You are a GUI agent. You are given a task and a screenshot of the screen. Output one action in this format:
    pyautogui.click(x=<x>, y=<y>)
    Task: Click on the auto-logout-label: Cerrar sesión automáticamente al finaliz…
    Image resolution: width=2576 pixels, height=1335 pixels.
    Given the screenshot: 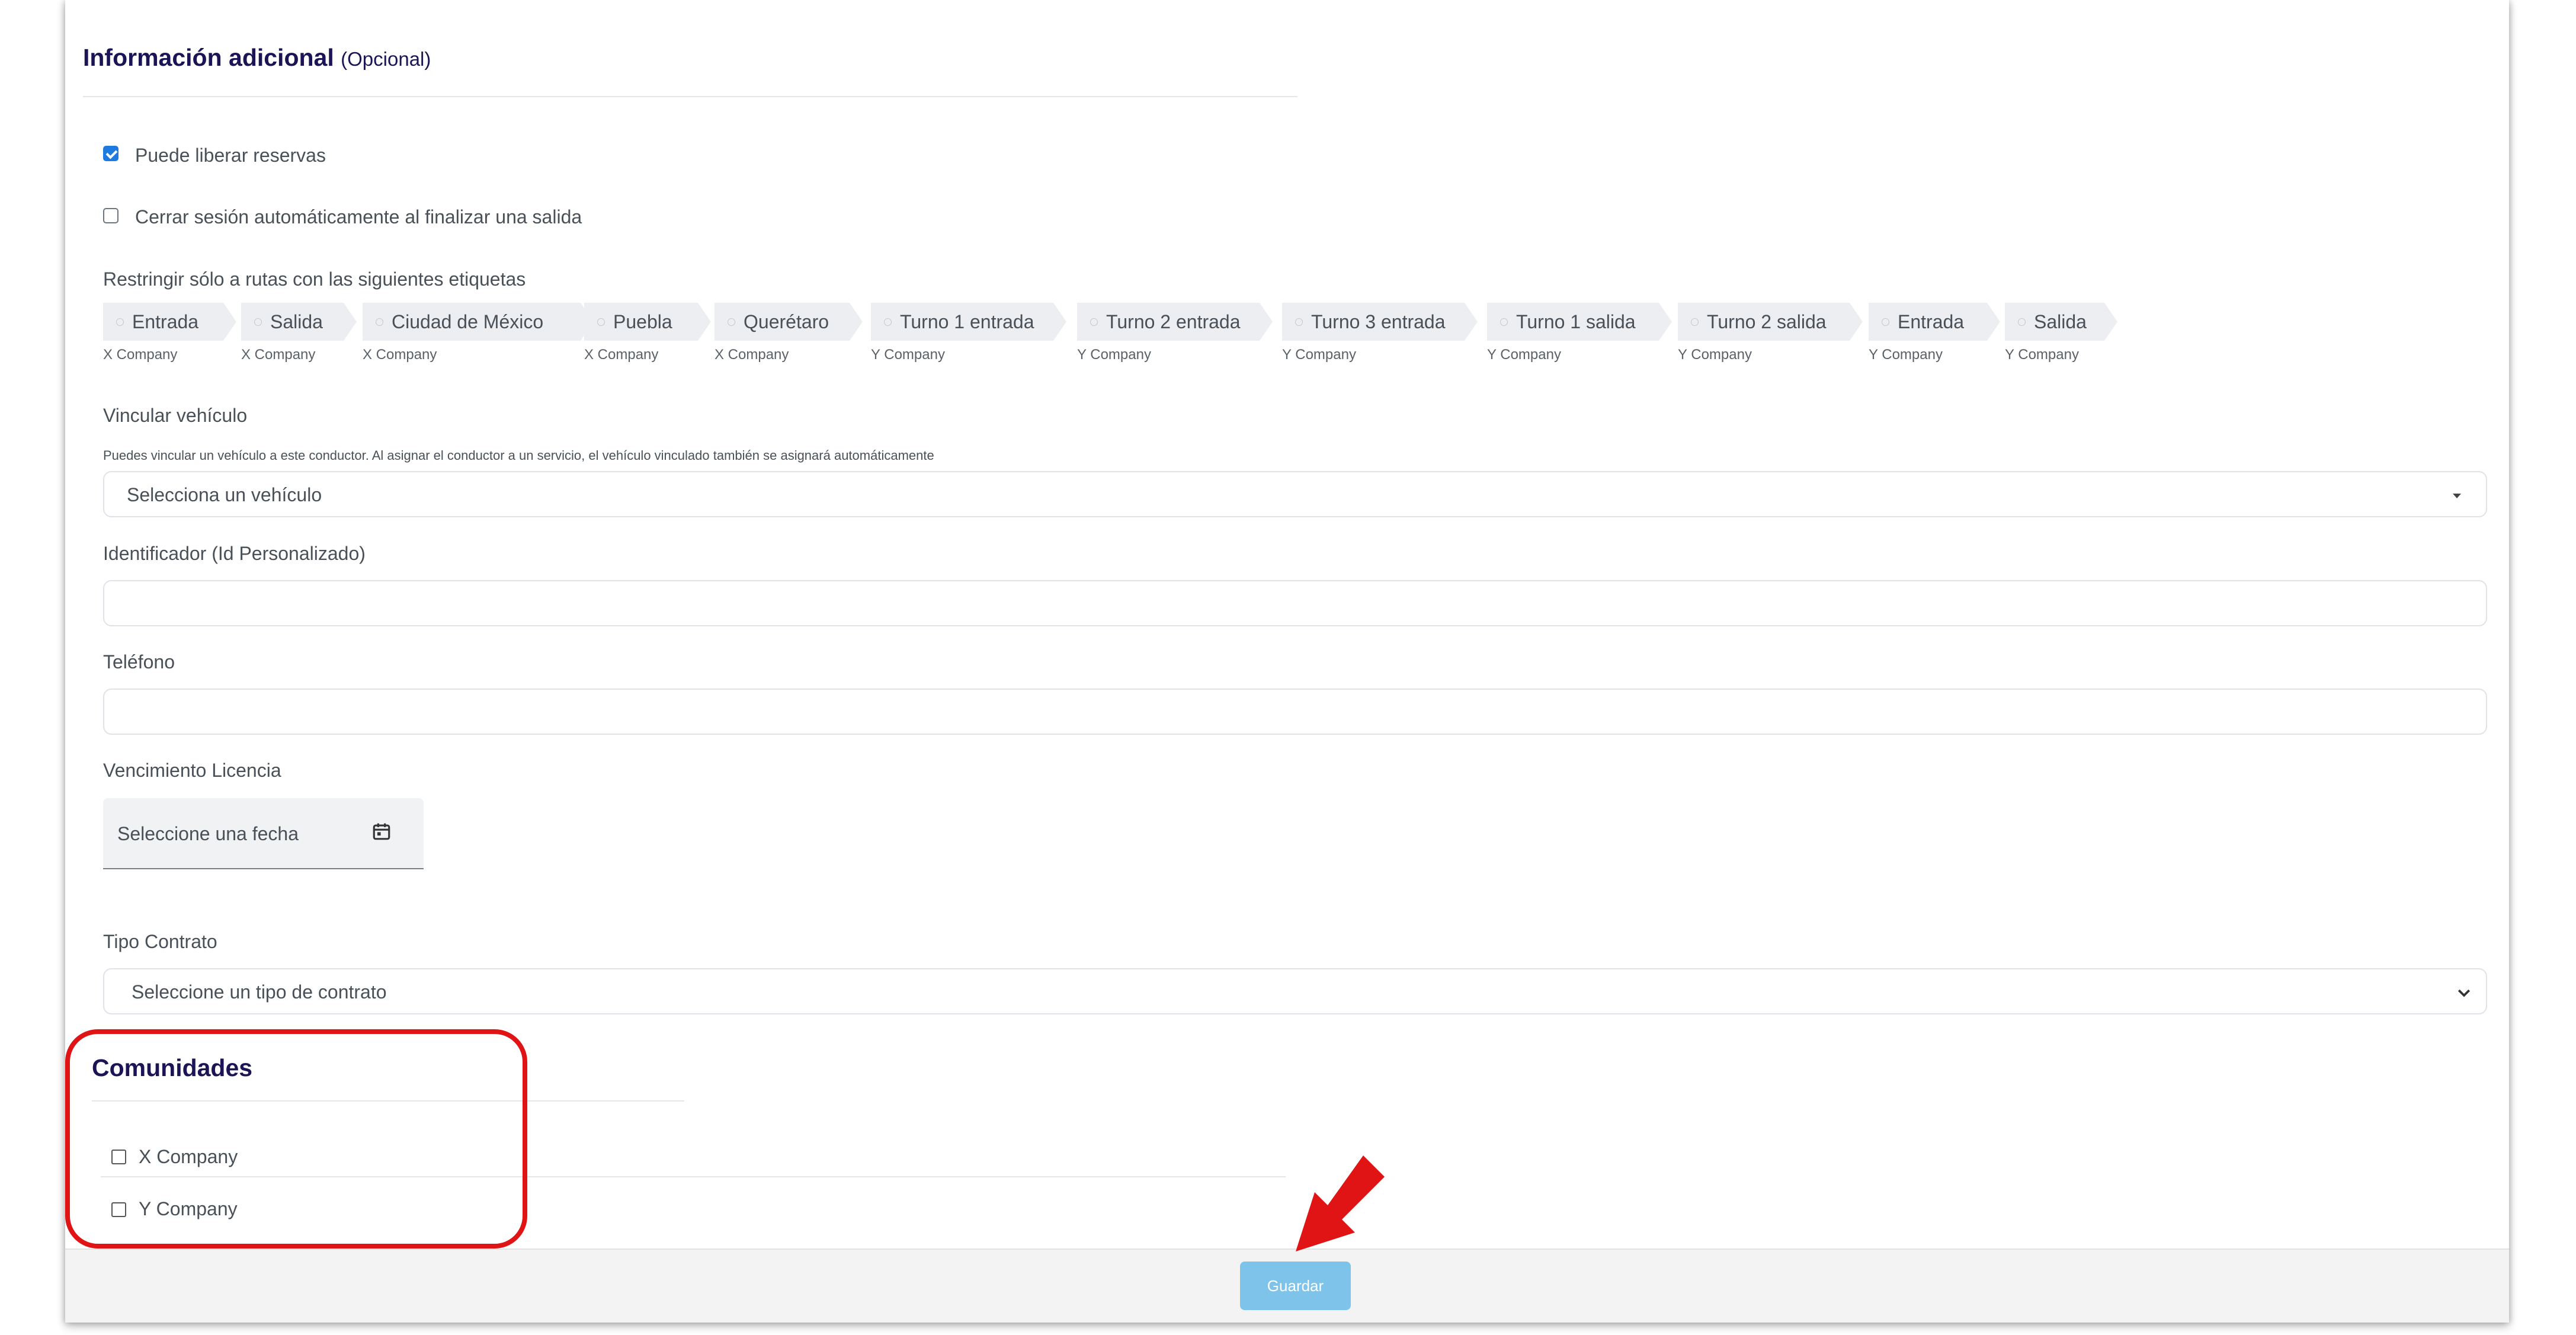 What is the action you would take?
    pyautogui.click(x=358, y=217)
    